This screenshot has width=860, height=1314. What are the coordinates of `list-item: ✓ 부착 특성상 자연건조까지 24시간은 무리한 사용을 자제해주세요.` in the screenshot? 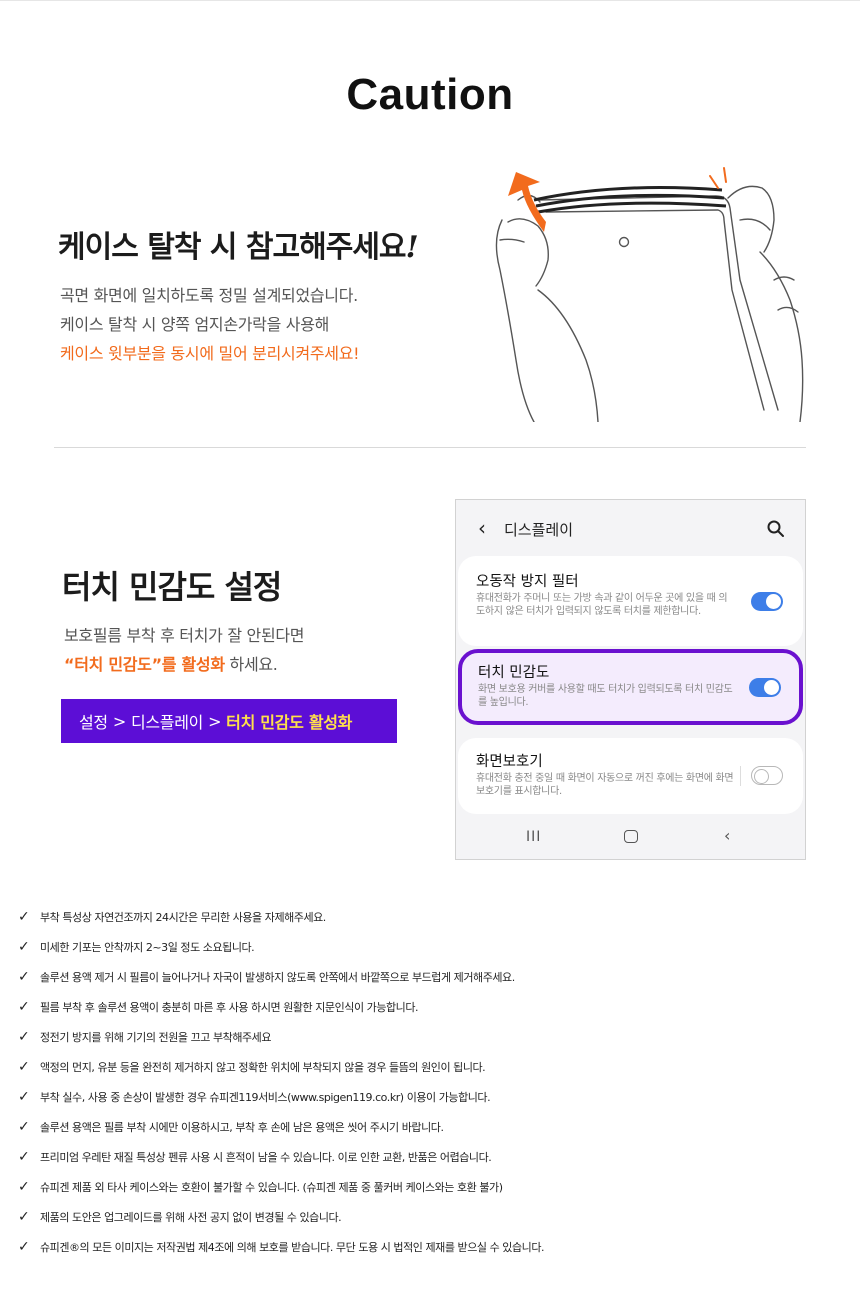 It's located at (438, 917).